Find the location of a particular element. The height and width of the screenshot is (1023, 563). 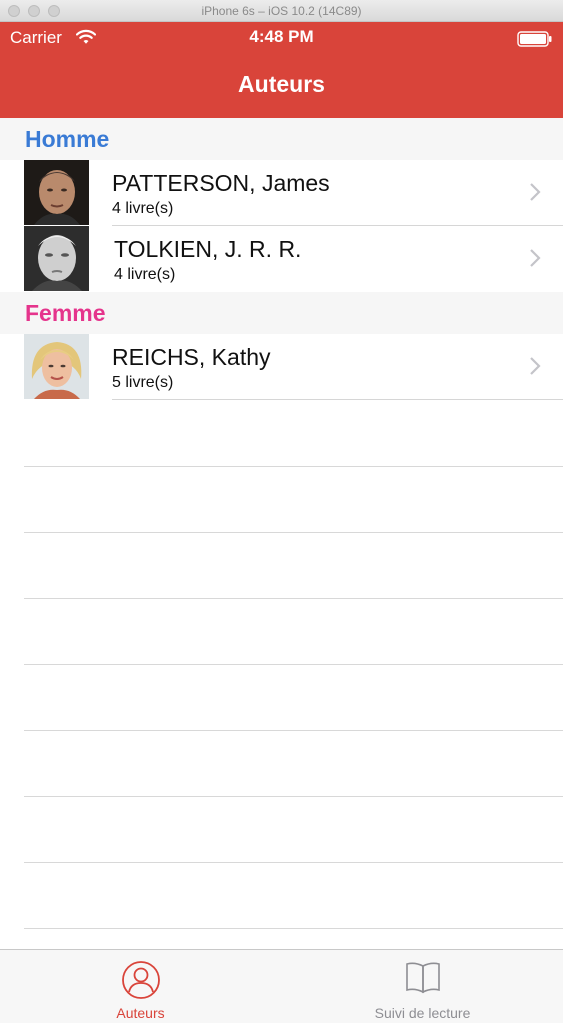

tab-bar: Auteurs Suivi de lecture is located at coordinates (281, 986).